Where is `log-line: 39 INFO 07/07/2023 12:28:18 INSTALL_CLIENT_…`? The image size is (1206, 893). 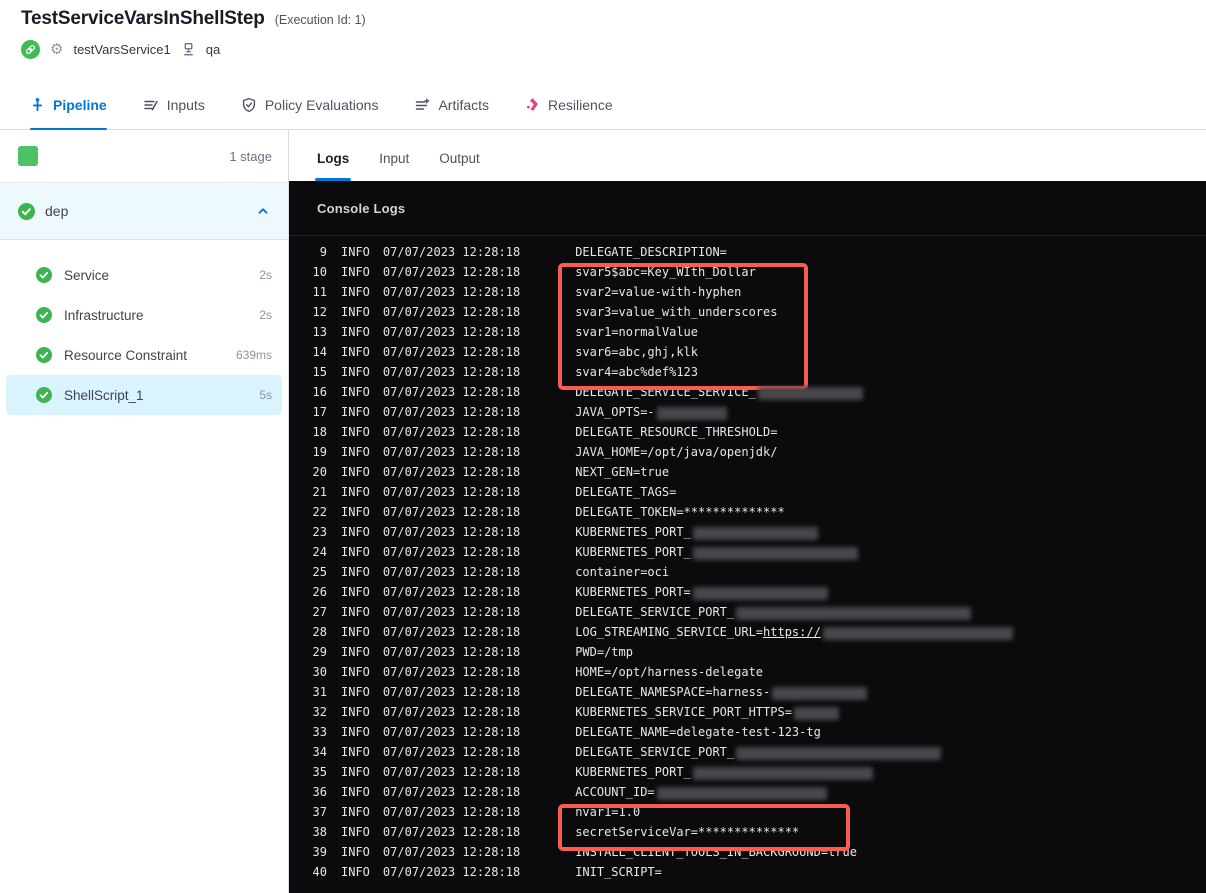 log-line: 39 INFO 07/07/2023 12:28:18 INSTALL_CLIENT_… is located at coordinates (747, 852).